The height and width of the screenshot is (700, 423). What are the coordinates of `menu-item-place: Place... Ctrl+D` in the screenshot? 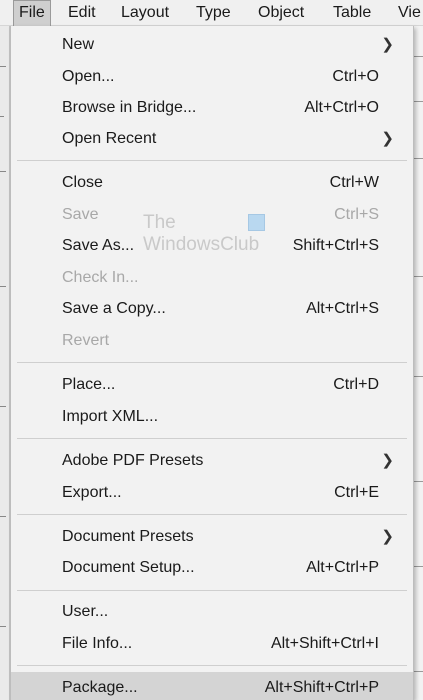 It's located at (212, 384).